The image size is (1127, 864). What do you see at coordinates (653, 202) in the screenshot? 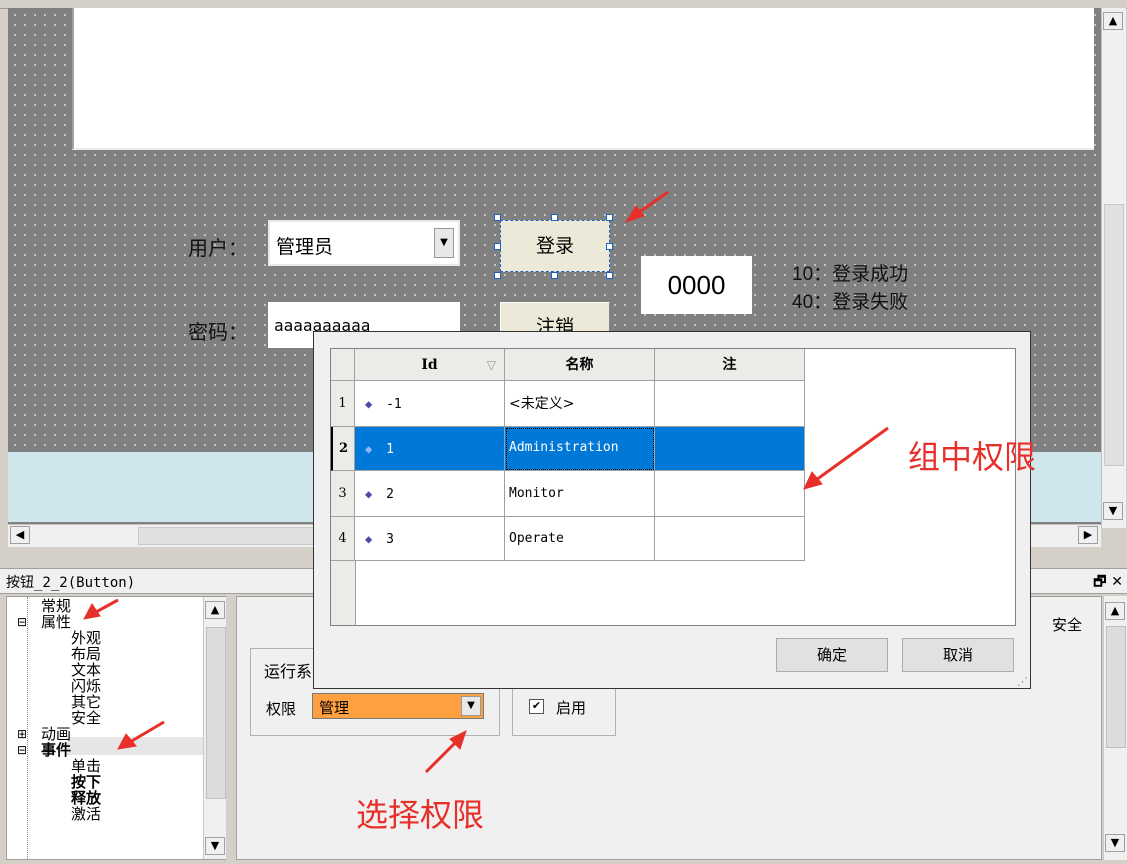
I see `arrow-login-icon` at bounding box center [653, 202].